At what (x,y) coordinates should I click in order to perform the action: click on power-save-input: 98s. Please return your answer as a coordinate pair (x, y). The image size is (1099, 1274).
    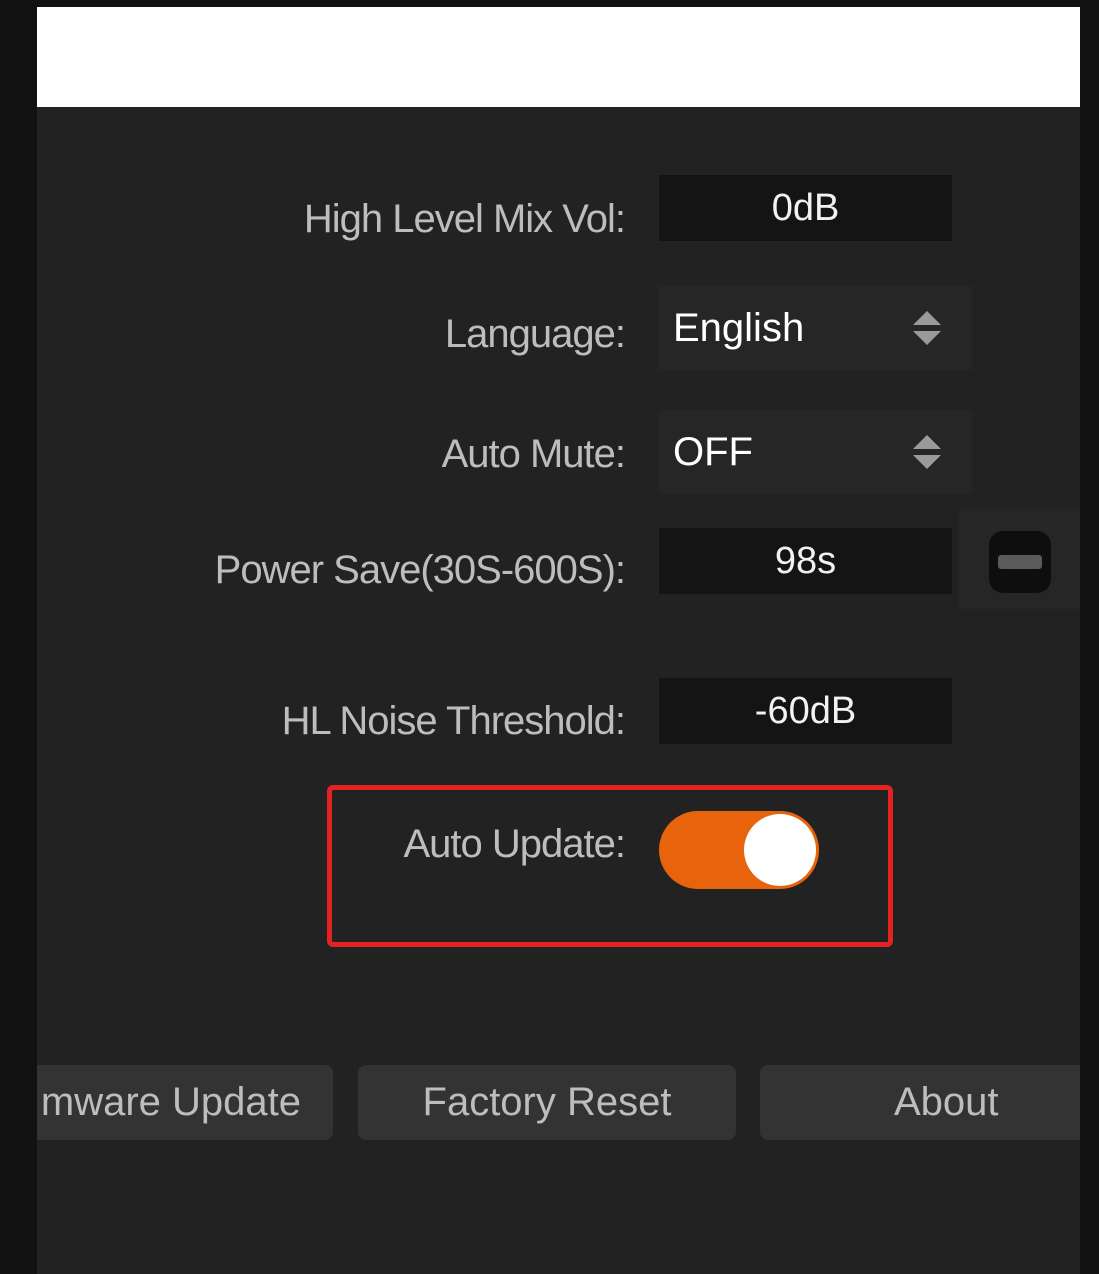
    Looking at the image, I should click on (805, 561).